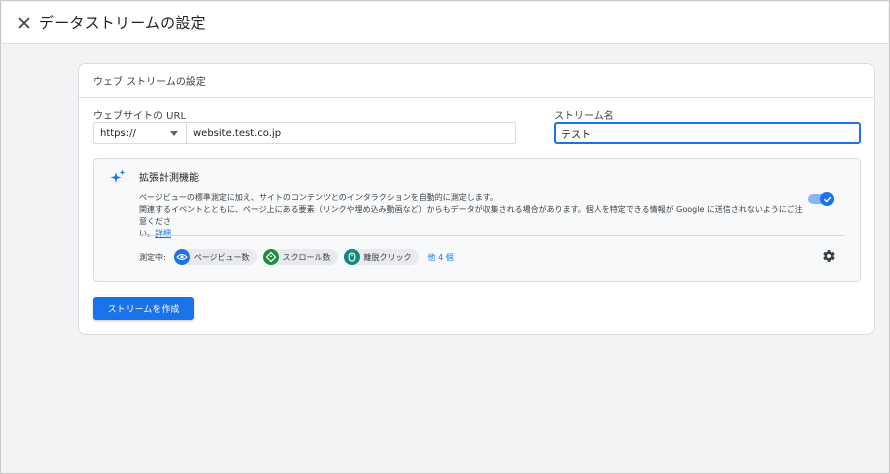  Describe the element at coordinates (441, 257) in the screenshot. I see `more-events-link: 他 4 個` at that location.